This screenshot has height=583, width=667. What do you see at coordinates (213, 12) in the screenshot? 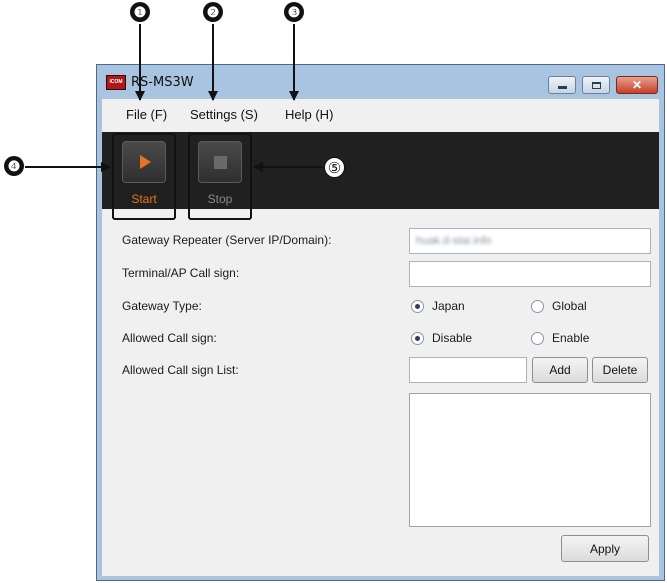
I see `callout-2: ❷` at bounding box center [213, 12].